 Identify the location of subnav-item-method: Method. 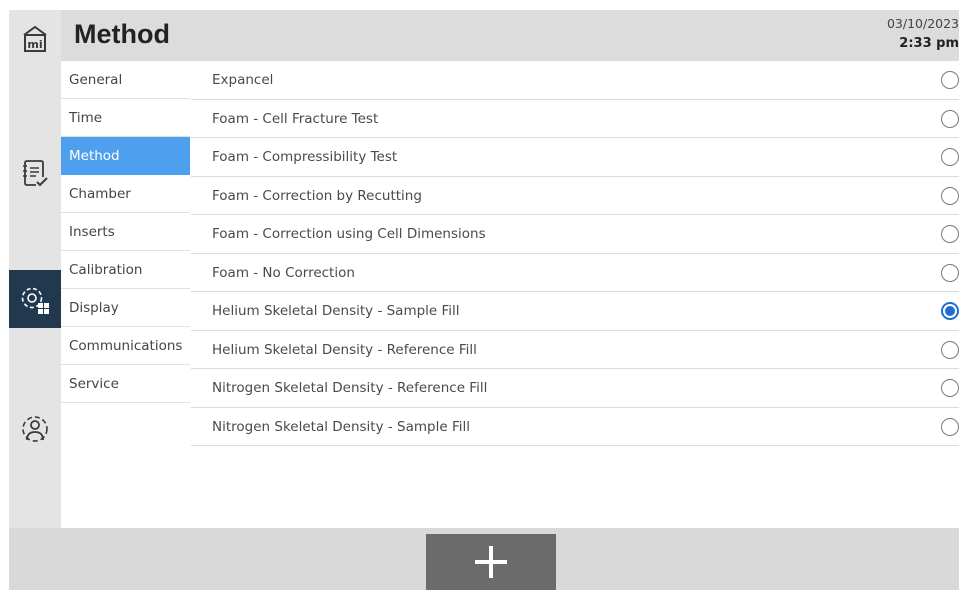
(125, 156).